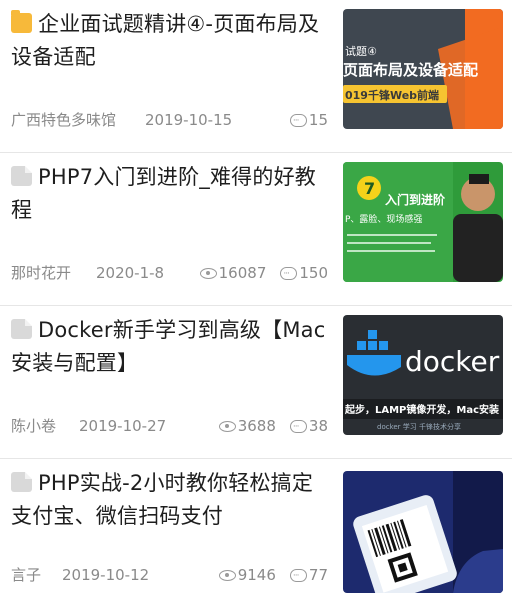 The height and width of the screenshot is (594, 512). What do you see at coordinates (419, 426) in the screenshot?
I see `thumb-text: docker 学习 千锋技术分享` at bounding box center [419, 426].